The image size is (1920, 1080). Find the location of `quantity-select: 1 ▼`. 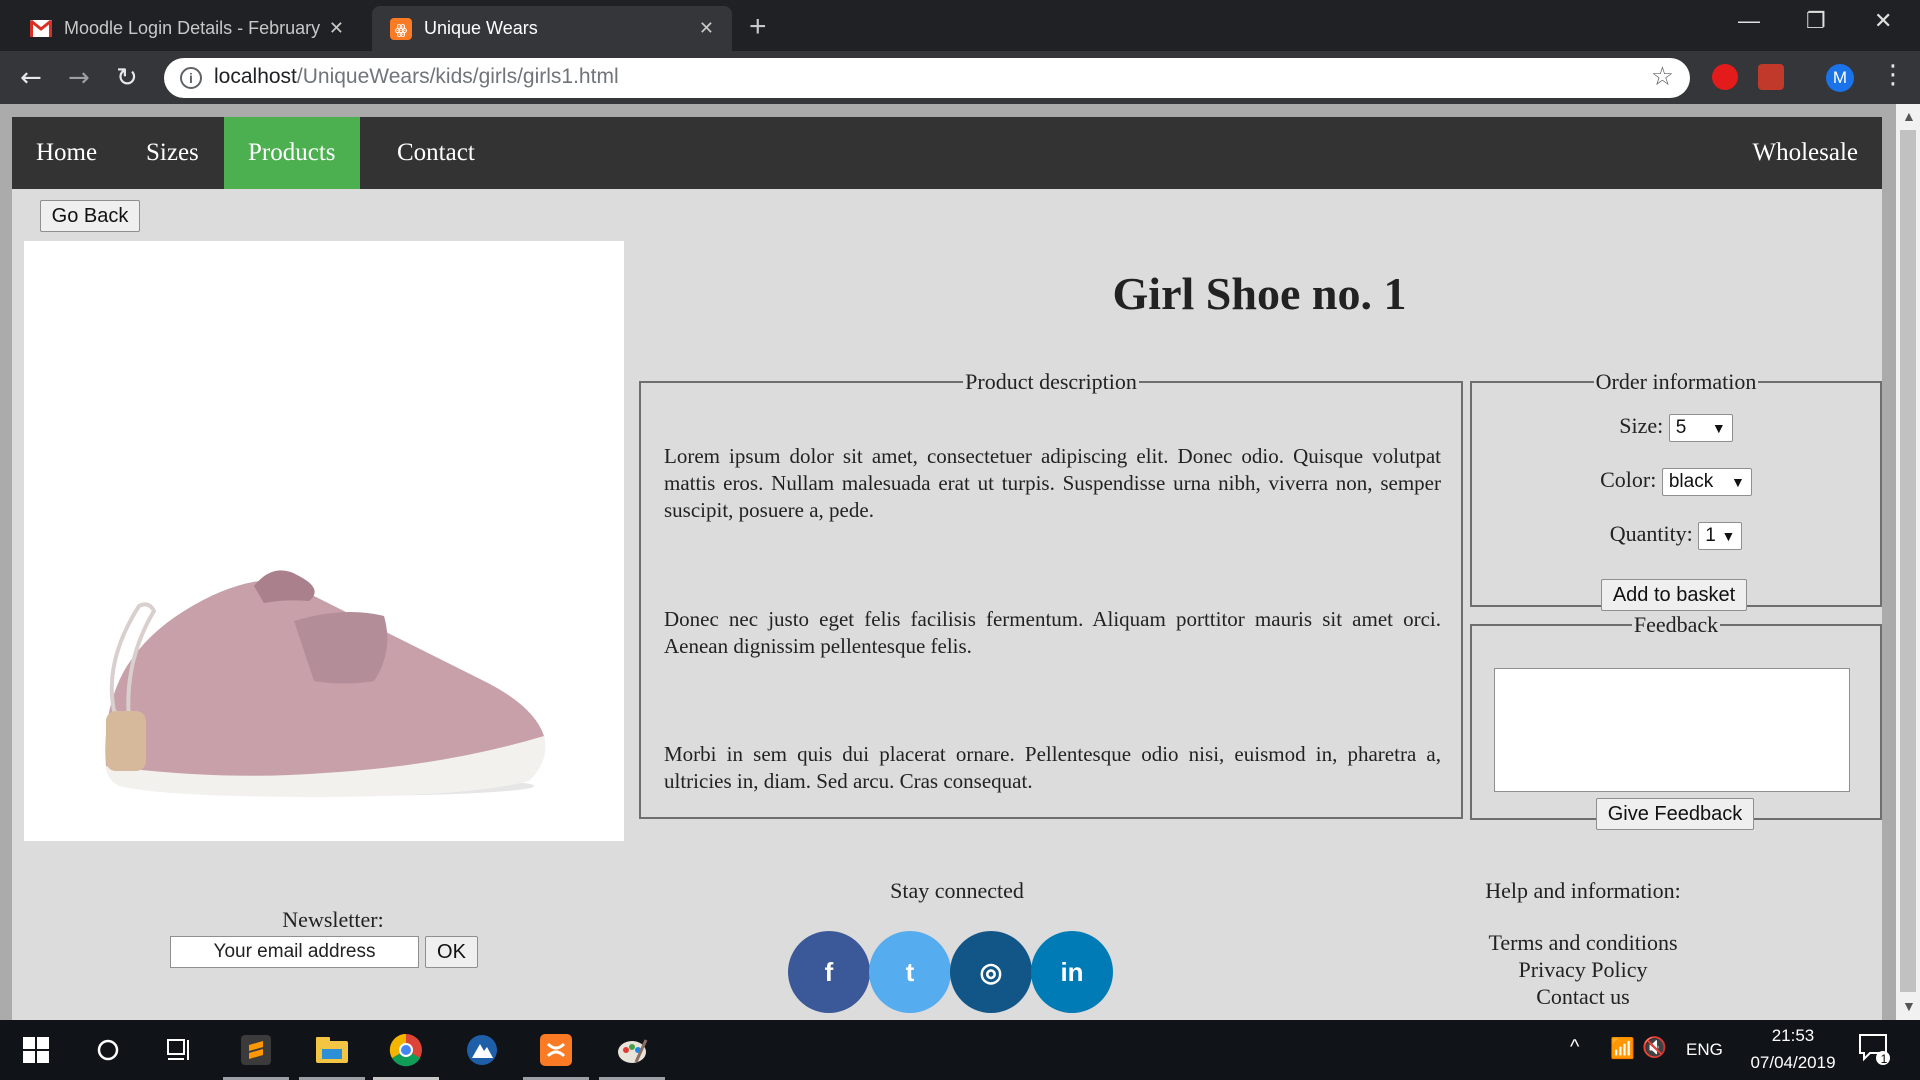

quantity-select: 1 ▼ is located at coordinates (1720, 535).